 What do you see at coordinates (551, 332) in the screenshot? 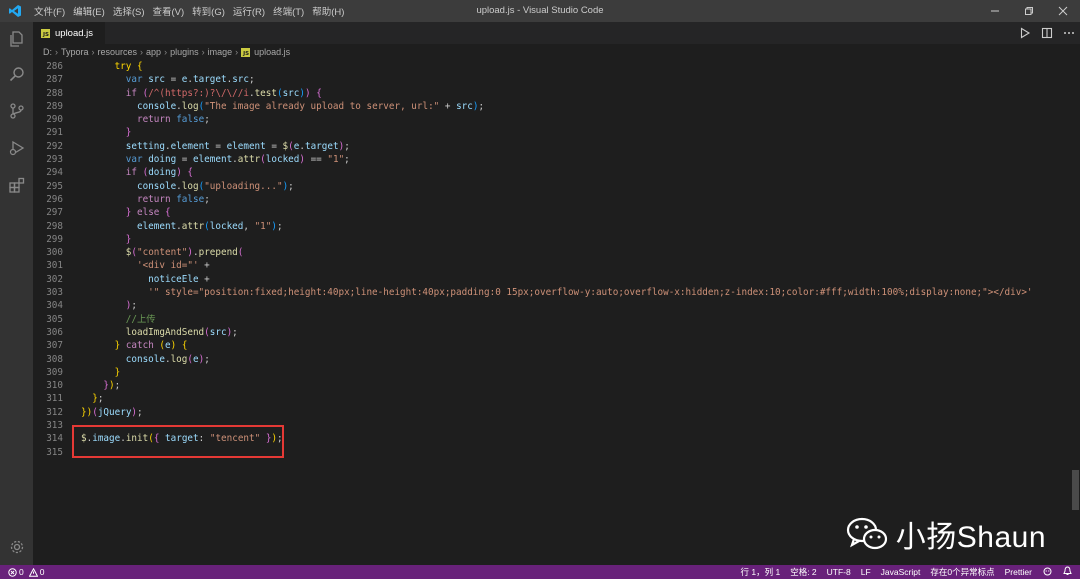
I see `code-line: 306 loadImgAndSend(src);` at bounding box center [551, 332].